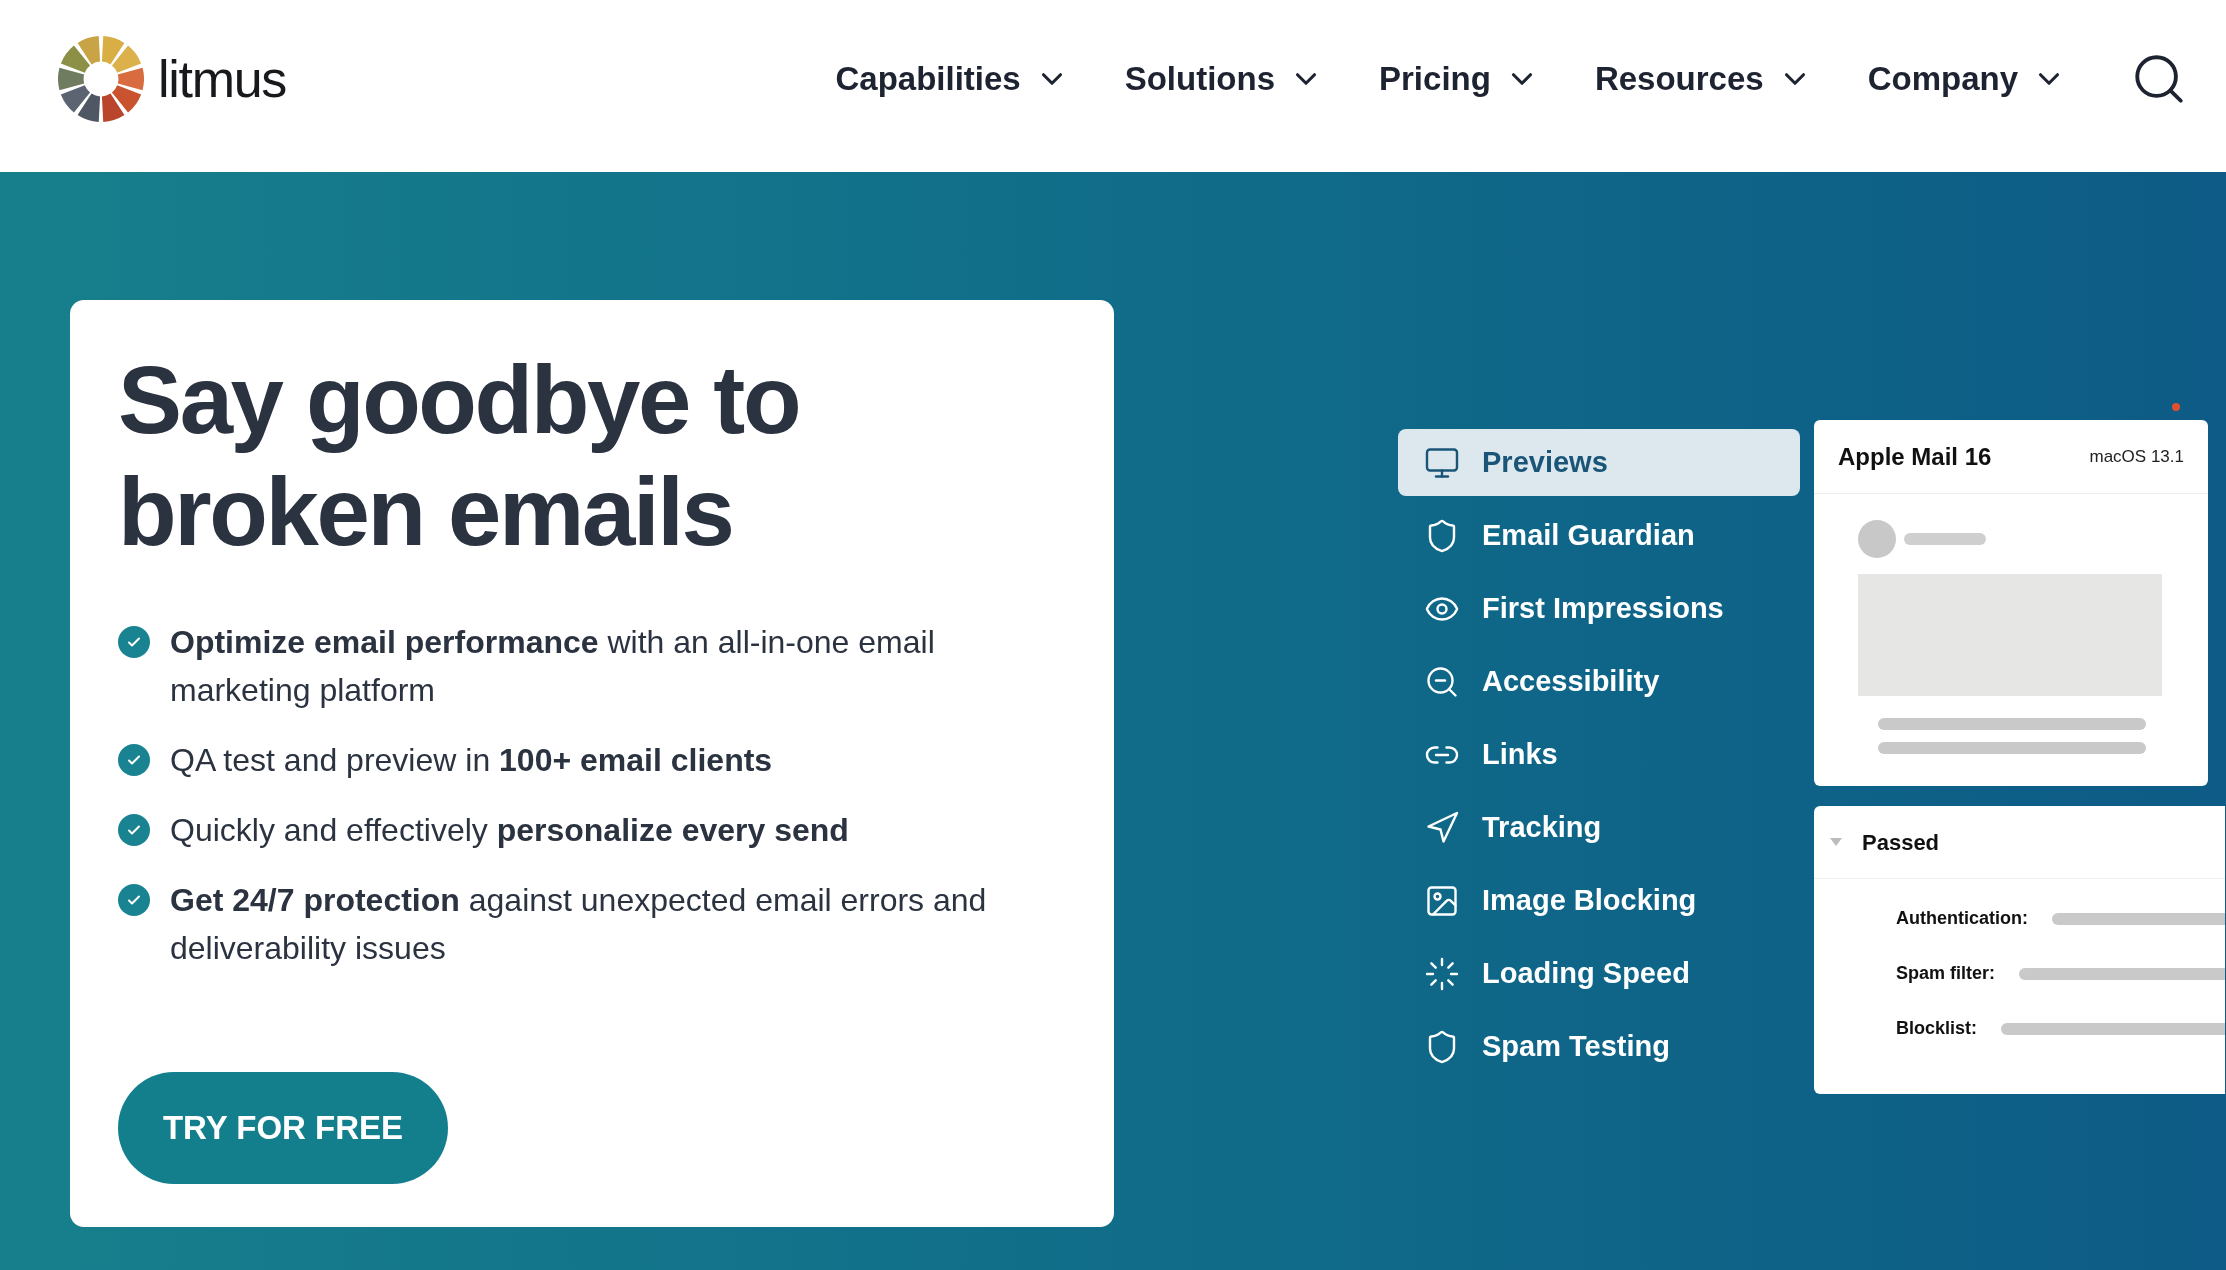  What do you see at coordinates (1599, 900) in the screenshot?
I see `feature-tab: Image Blocking` at bounding box center [1599, 900].